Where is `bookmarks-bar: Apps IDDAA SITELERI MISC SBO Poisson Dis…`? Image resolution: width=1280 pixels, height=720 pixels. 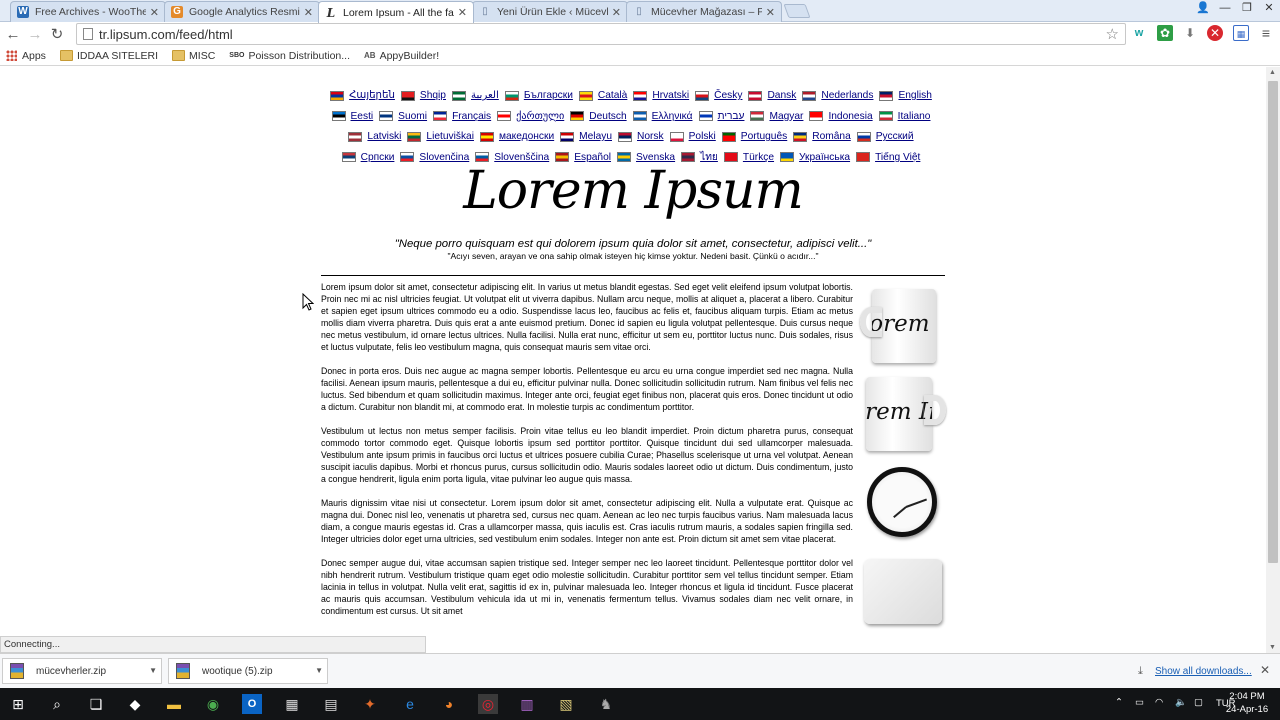 bookmarks-bar: Apps IDDAA SITELERI MISC SBO Poisson Dis… is located at coordinates (640, 56).